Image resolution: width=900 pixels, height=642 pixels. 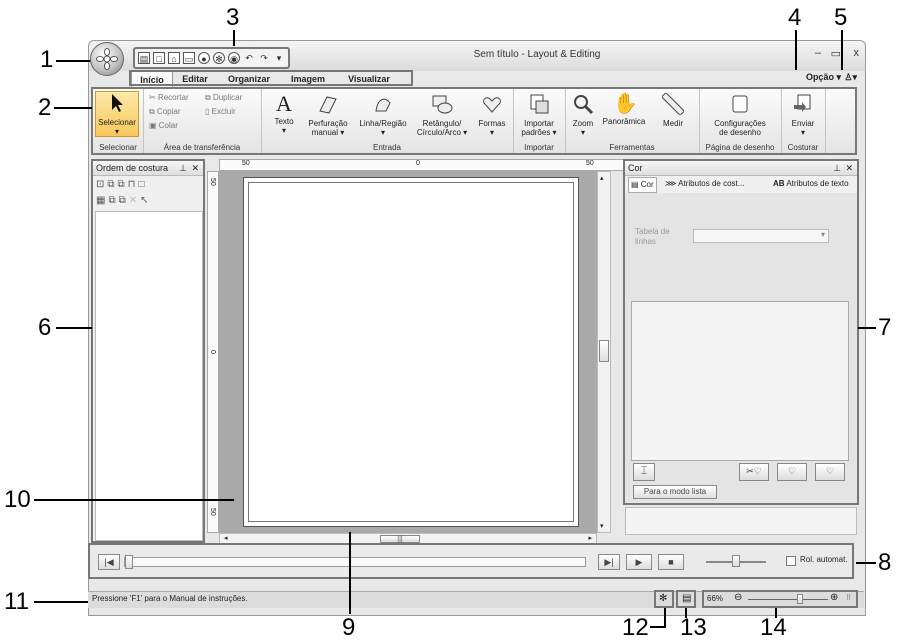 I want to click on duplicate-button: ⧉ Duplicar, so click(x=223, y=98).